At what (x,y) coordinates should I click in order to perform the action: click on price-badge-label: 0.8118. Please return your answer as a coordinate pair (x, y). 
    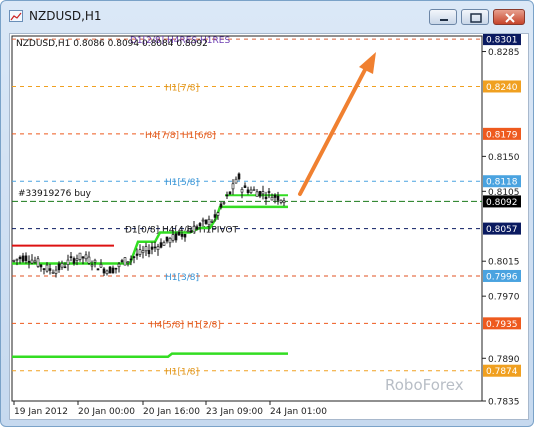
    Looking at the image, I should click on (502, 183).